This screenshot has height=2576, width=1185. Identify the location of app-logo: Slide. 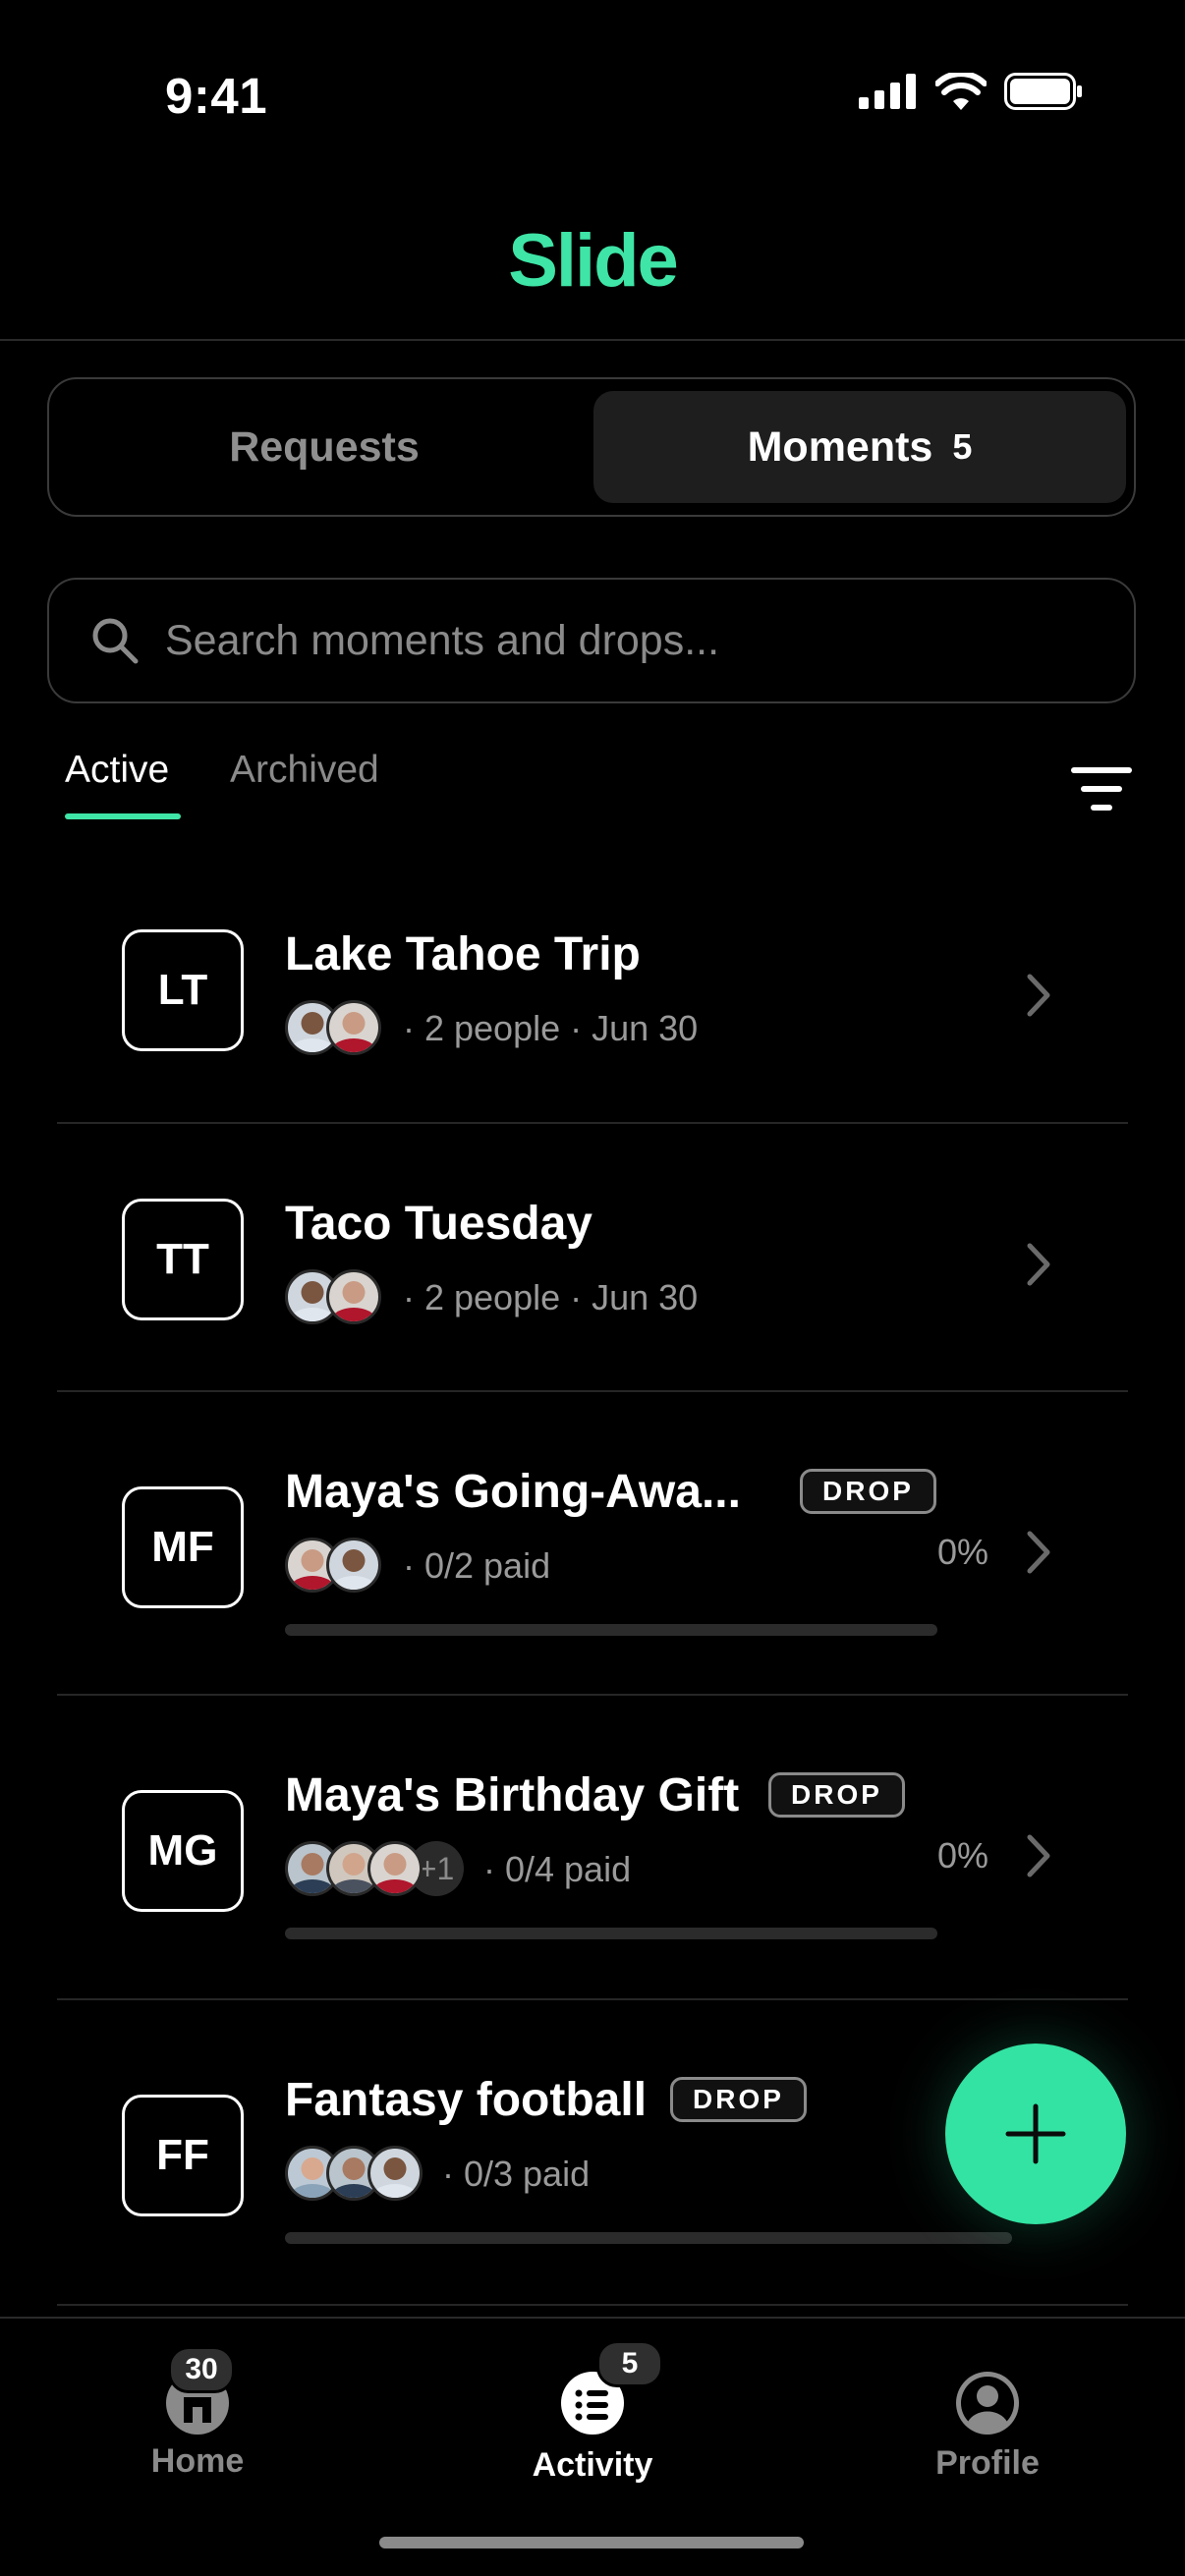
(594, 261).